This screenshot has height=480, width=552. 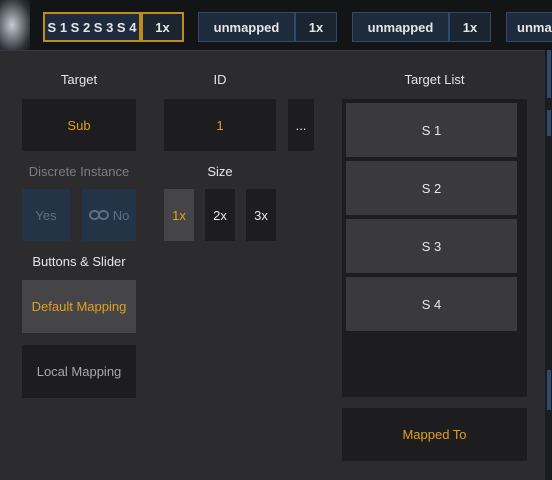 I want to click on mapped-to-button: Mapped To, so click(x=434, y=434).